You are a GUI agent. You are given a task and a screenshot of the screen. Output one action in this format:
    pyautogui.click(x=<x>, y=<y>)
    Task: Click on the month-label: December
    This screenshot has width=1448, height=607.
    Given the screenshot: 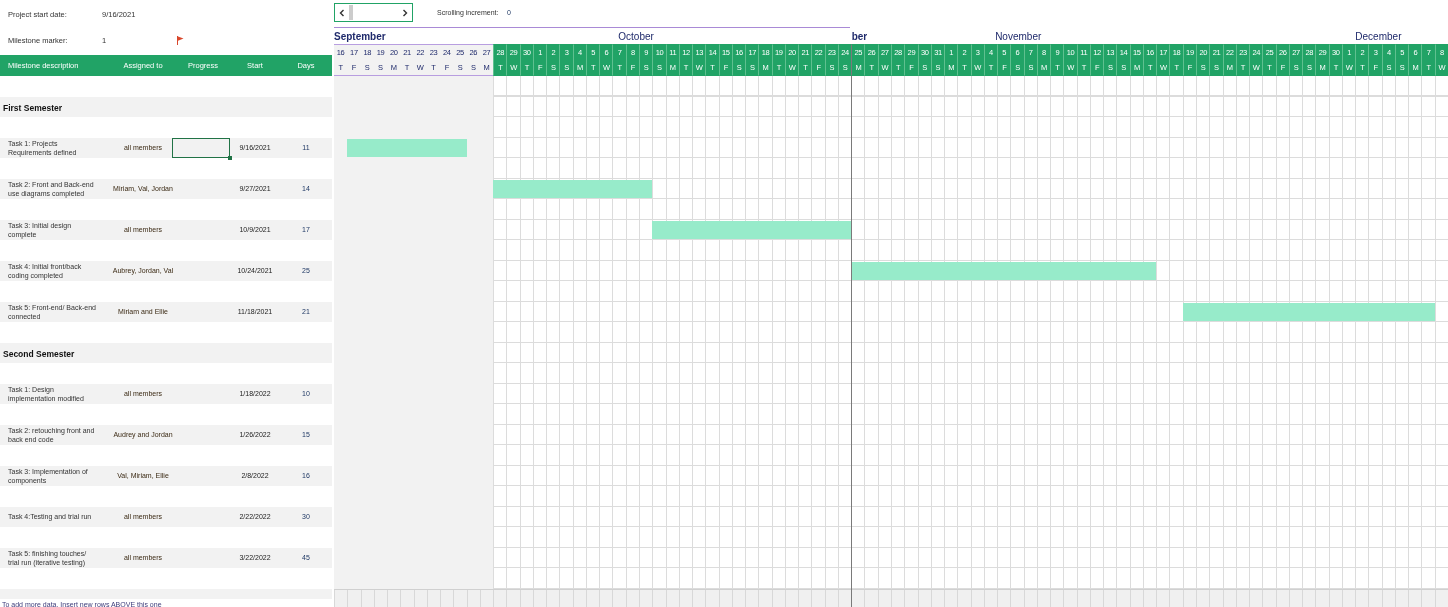 What is the action you would take?
    pyautogui.click(x=1378, y=37)
    